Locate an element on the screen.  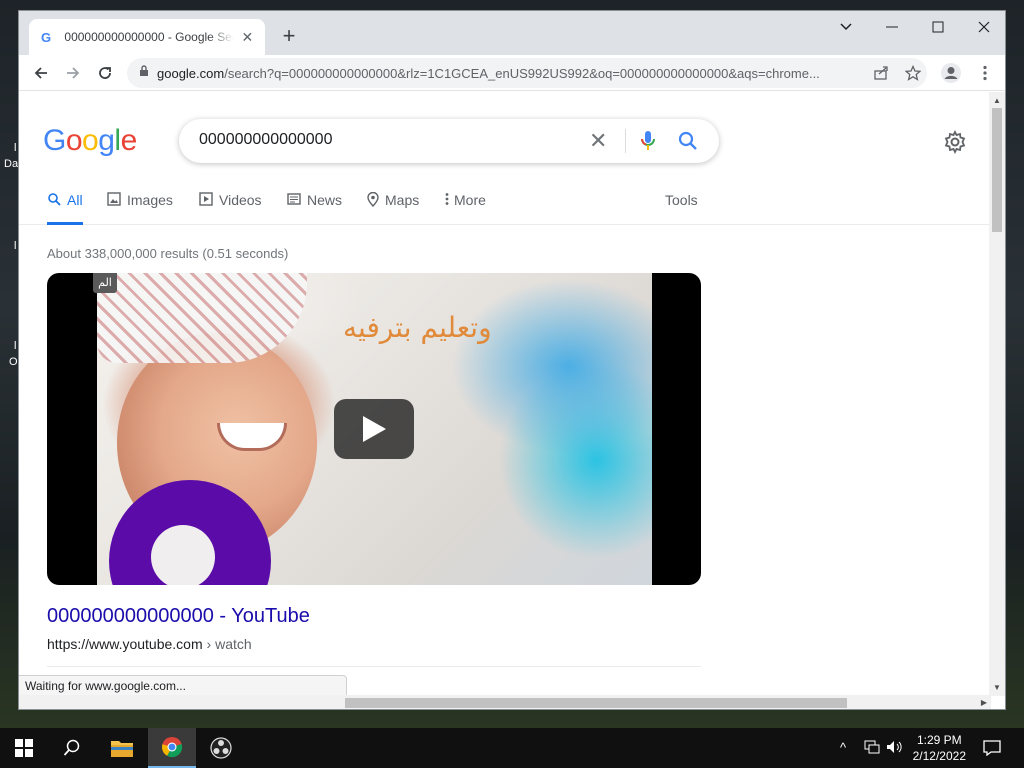
start-button is located at coordinates (24, 748).